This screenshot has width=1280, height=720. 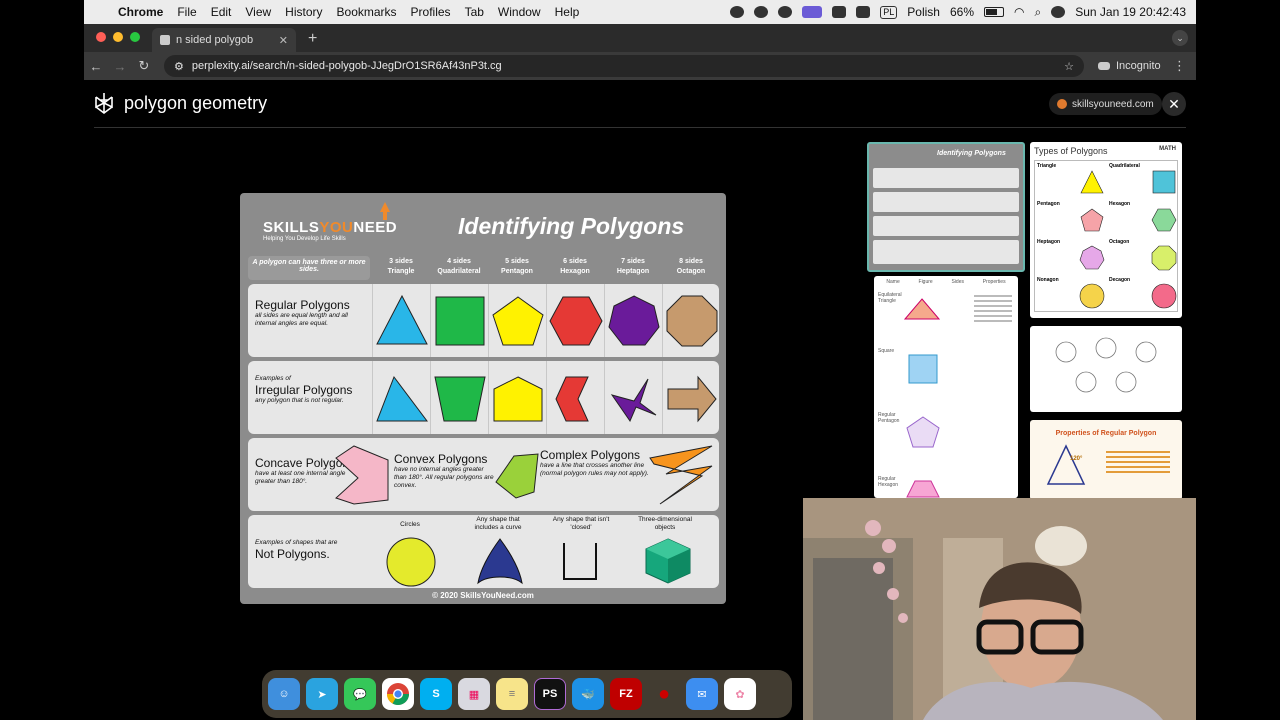 I want to click on menu-profiles: Profiles, so click(x=431, y=12).